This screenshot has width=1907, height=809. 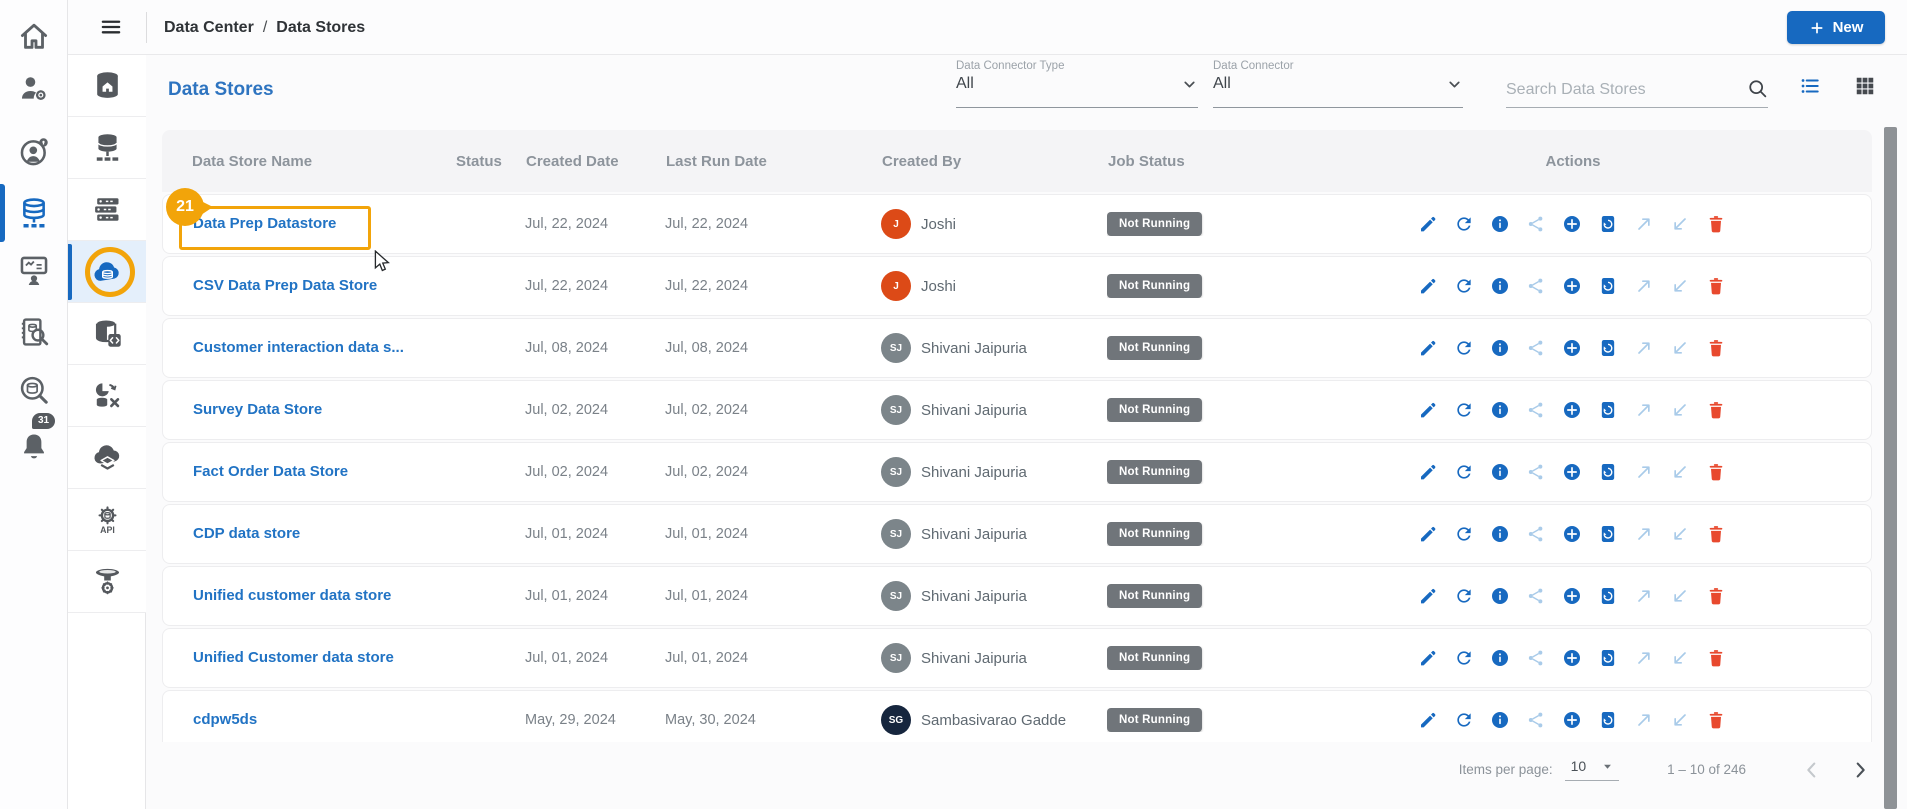 I want to click on datastore-name-link: Fact Order Data Store, so click(x=270, y=471).